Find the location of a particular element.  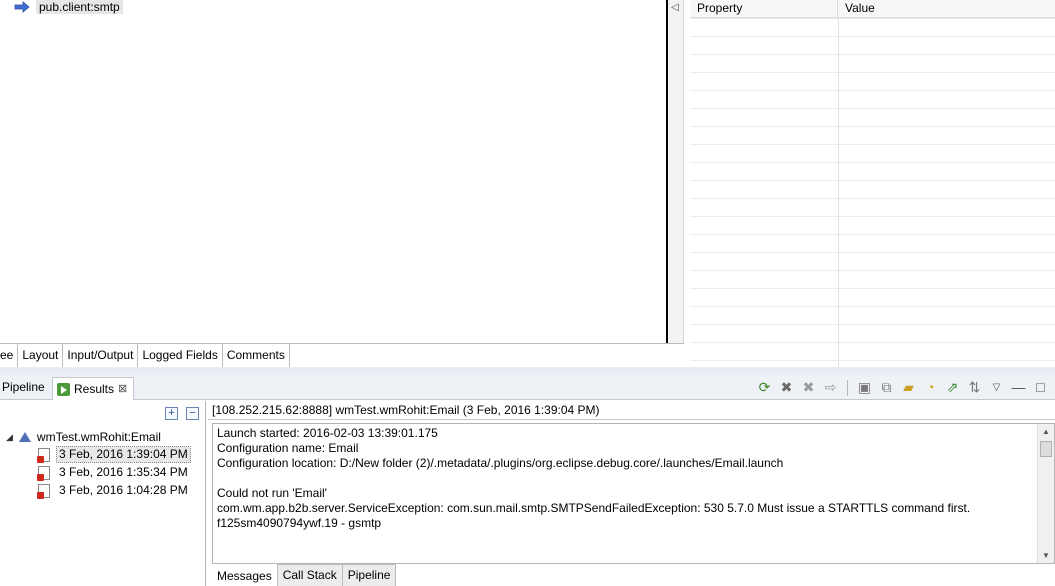

toolbar-separator is located at coordinates (847, 387).